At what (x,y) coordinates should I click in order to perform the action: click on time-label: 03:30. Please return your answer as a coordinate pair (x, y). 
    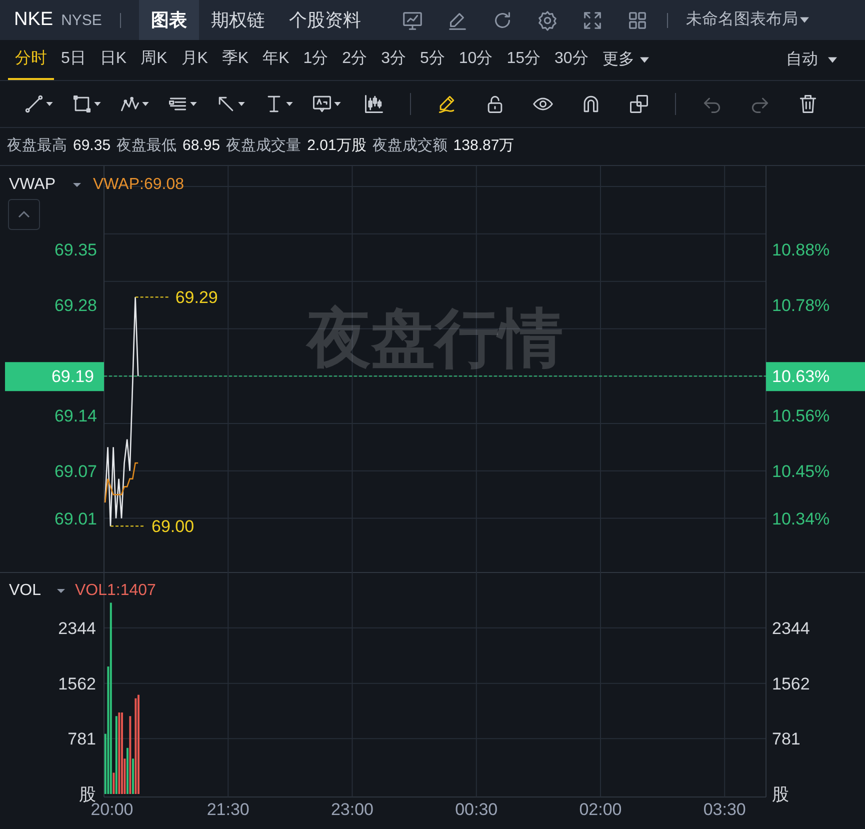
    Looking at the image, I should click on (724, 809).